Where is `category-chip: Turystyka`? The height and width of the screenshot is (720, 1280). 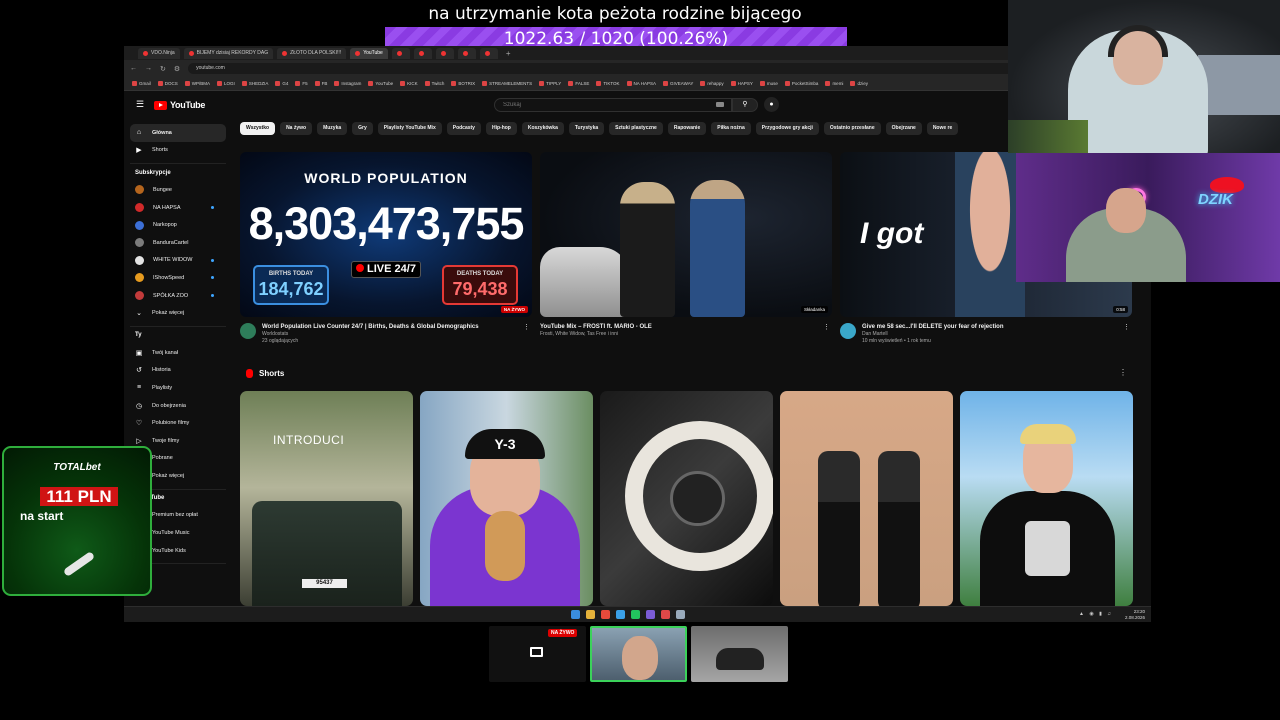 category-chip: Turystyka is located at coordinates (586, 128).